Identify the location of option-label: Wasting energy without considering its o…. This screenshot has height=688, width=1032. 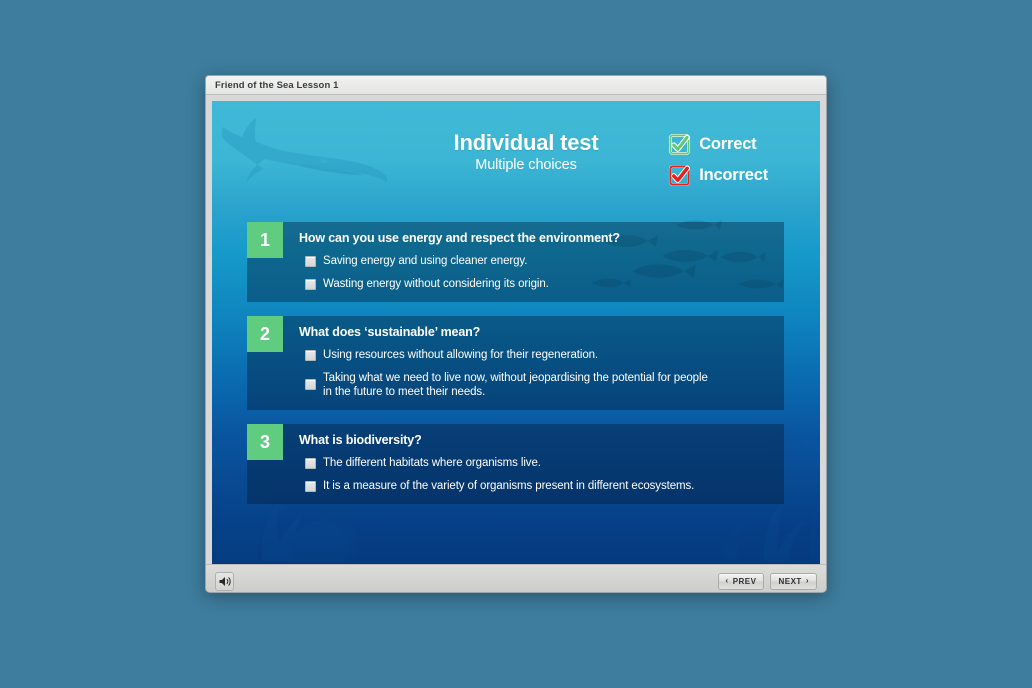
(436, 284).